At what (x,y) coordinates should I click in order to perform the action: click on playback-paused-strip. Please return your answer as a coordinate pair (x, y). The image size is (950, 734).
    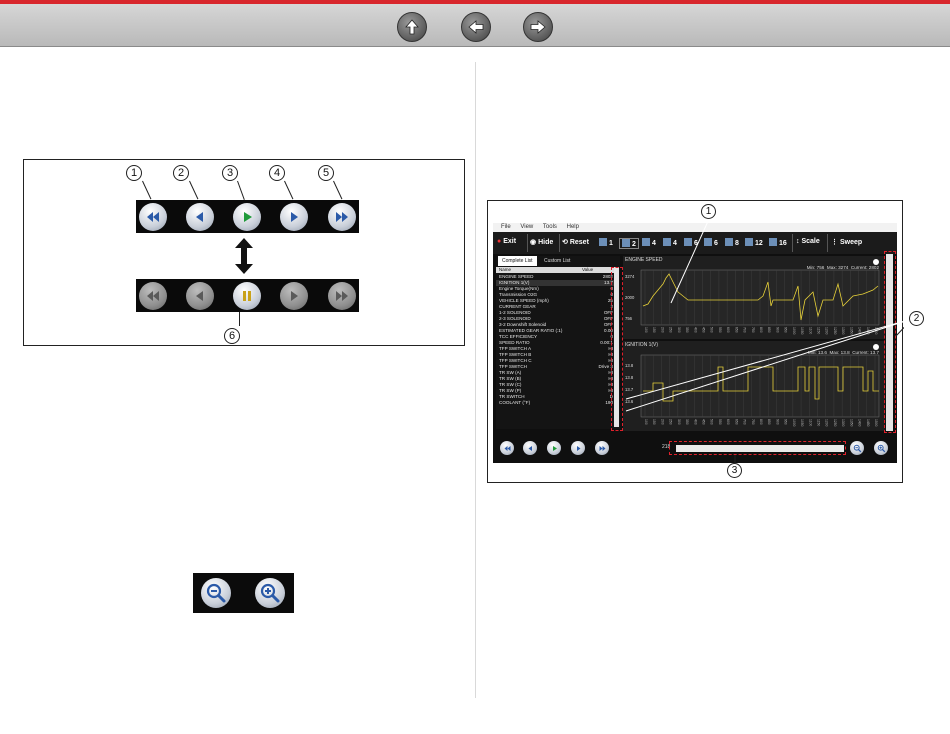
    Looking at the image, I should click on (247, 295).